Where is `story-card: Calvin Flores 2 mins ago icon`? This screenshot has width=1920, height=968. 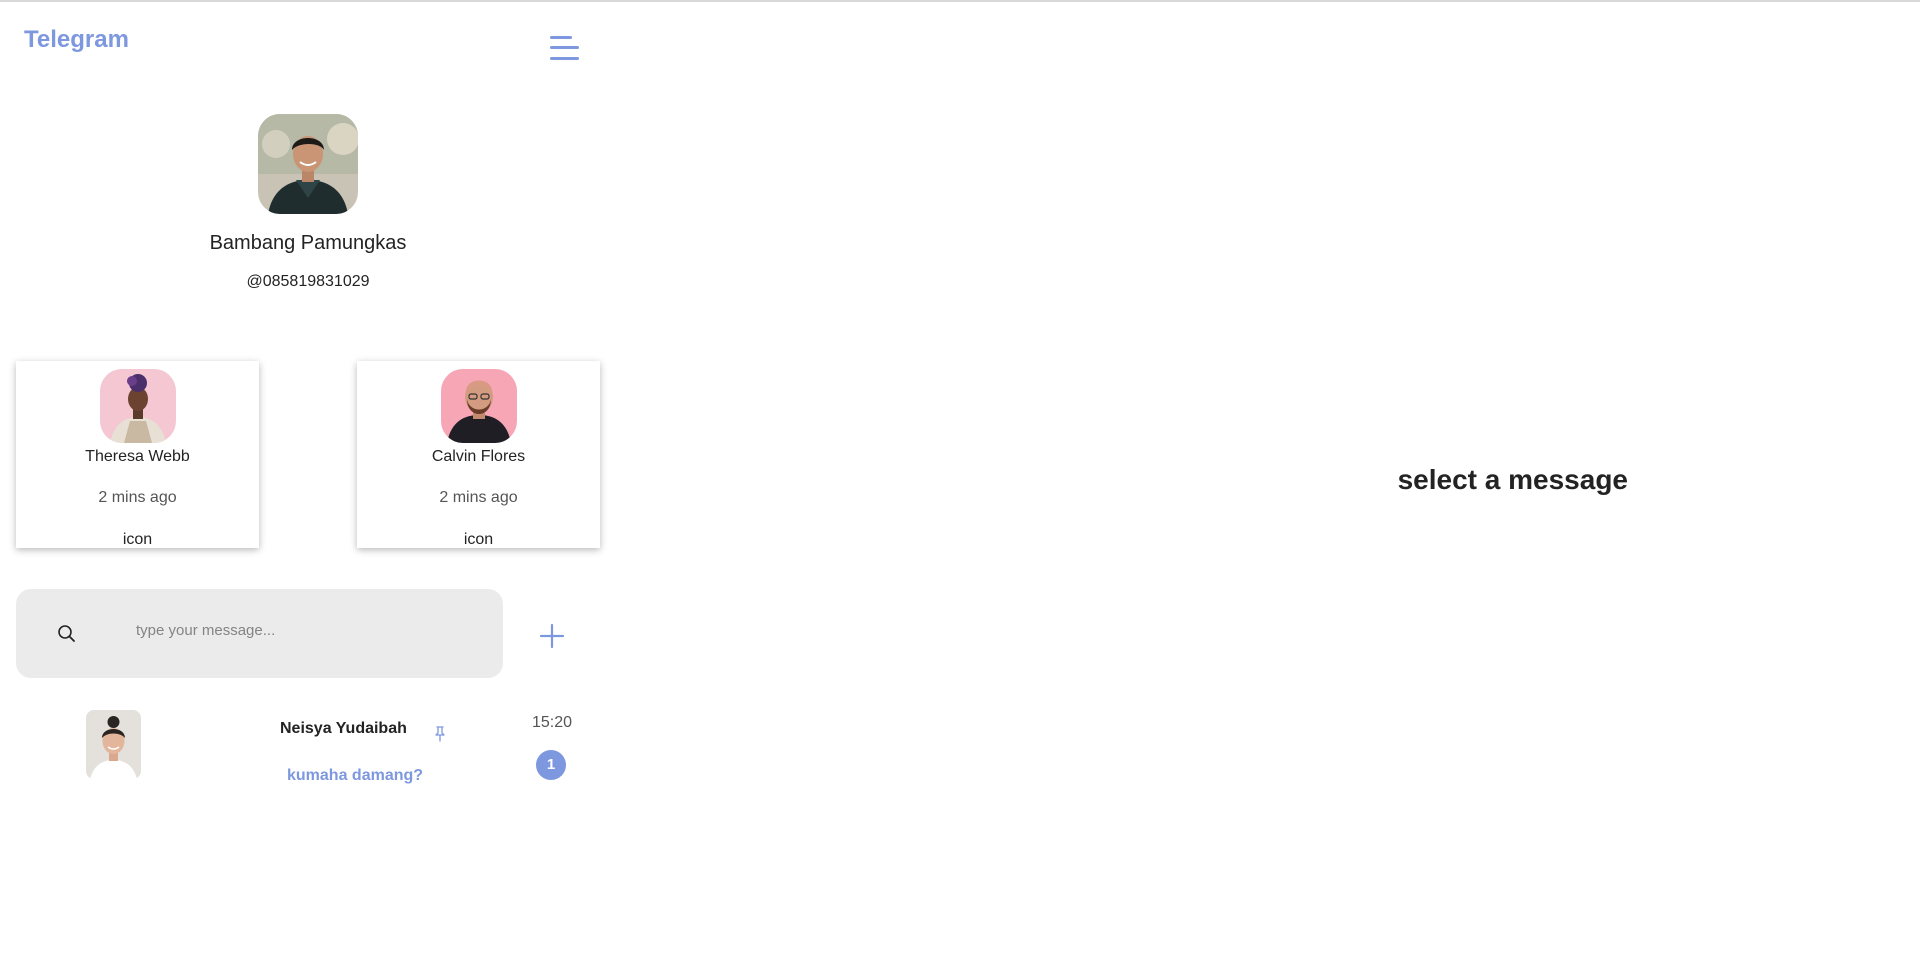 story-card: Calvin Flores 2 mins ago icon is located at coordinates (478, 454).